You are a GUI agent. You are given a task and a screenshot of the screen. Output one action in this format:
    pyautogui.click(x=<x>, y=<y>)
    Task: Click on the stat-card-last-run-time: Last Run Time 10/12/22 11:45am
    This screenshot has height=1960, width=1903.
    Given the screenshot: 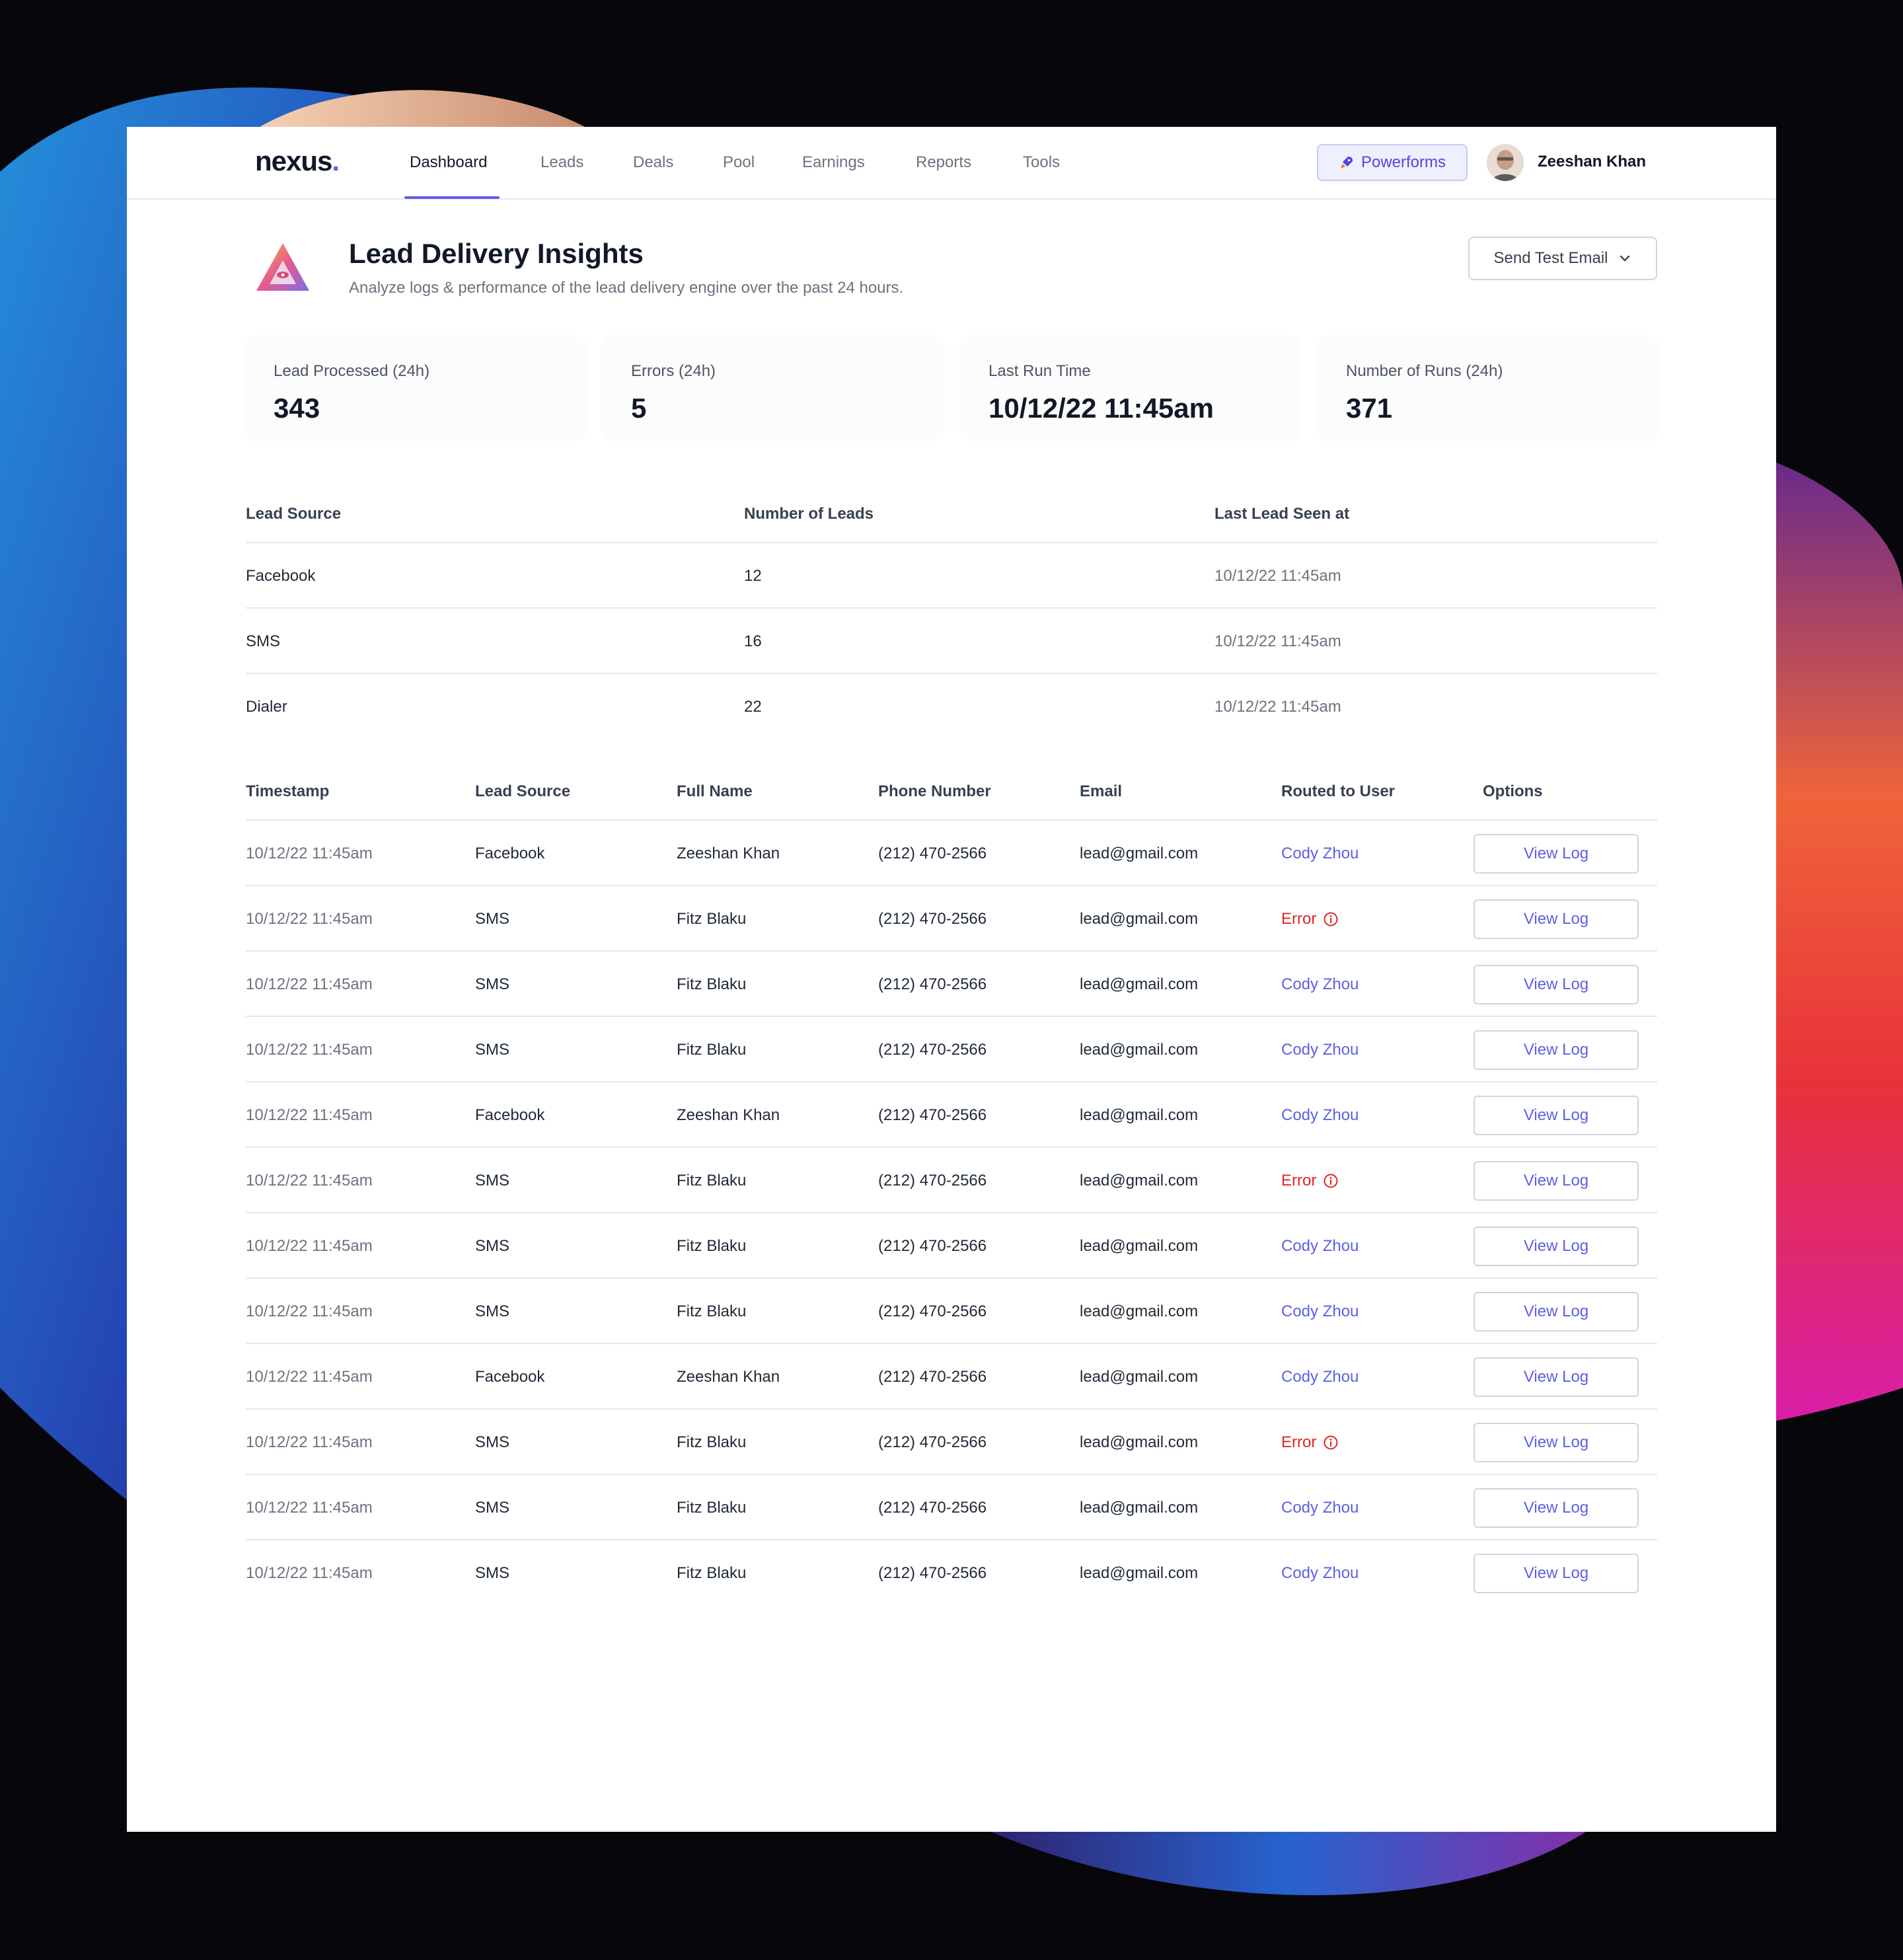 What is the action you would take?
    pyautogui.click(x=1130, y=387)
    